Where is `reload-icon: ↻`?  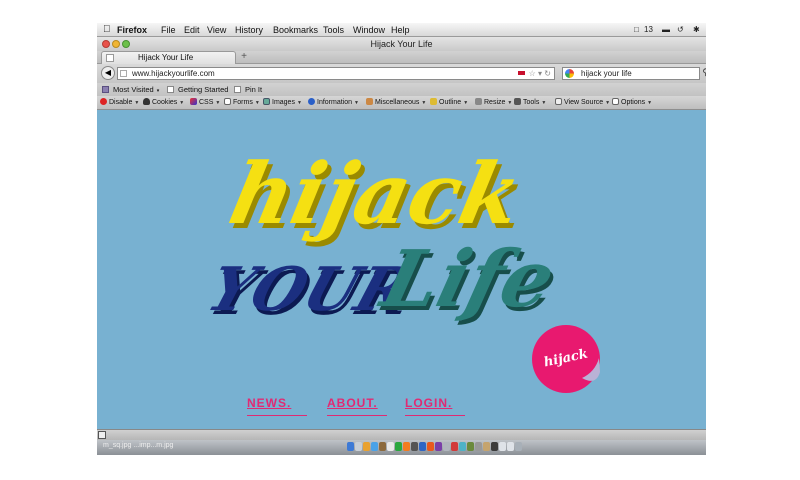
reload-icon: ↻ is located at coordinates (547, 73).